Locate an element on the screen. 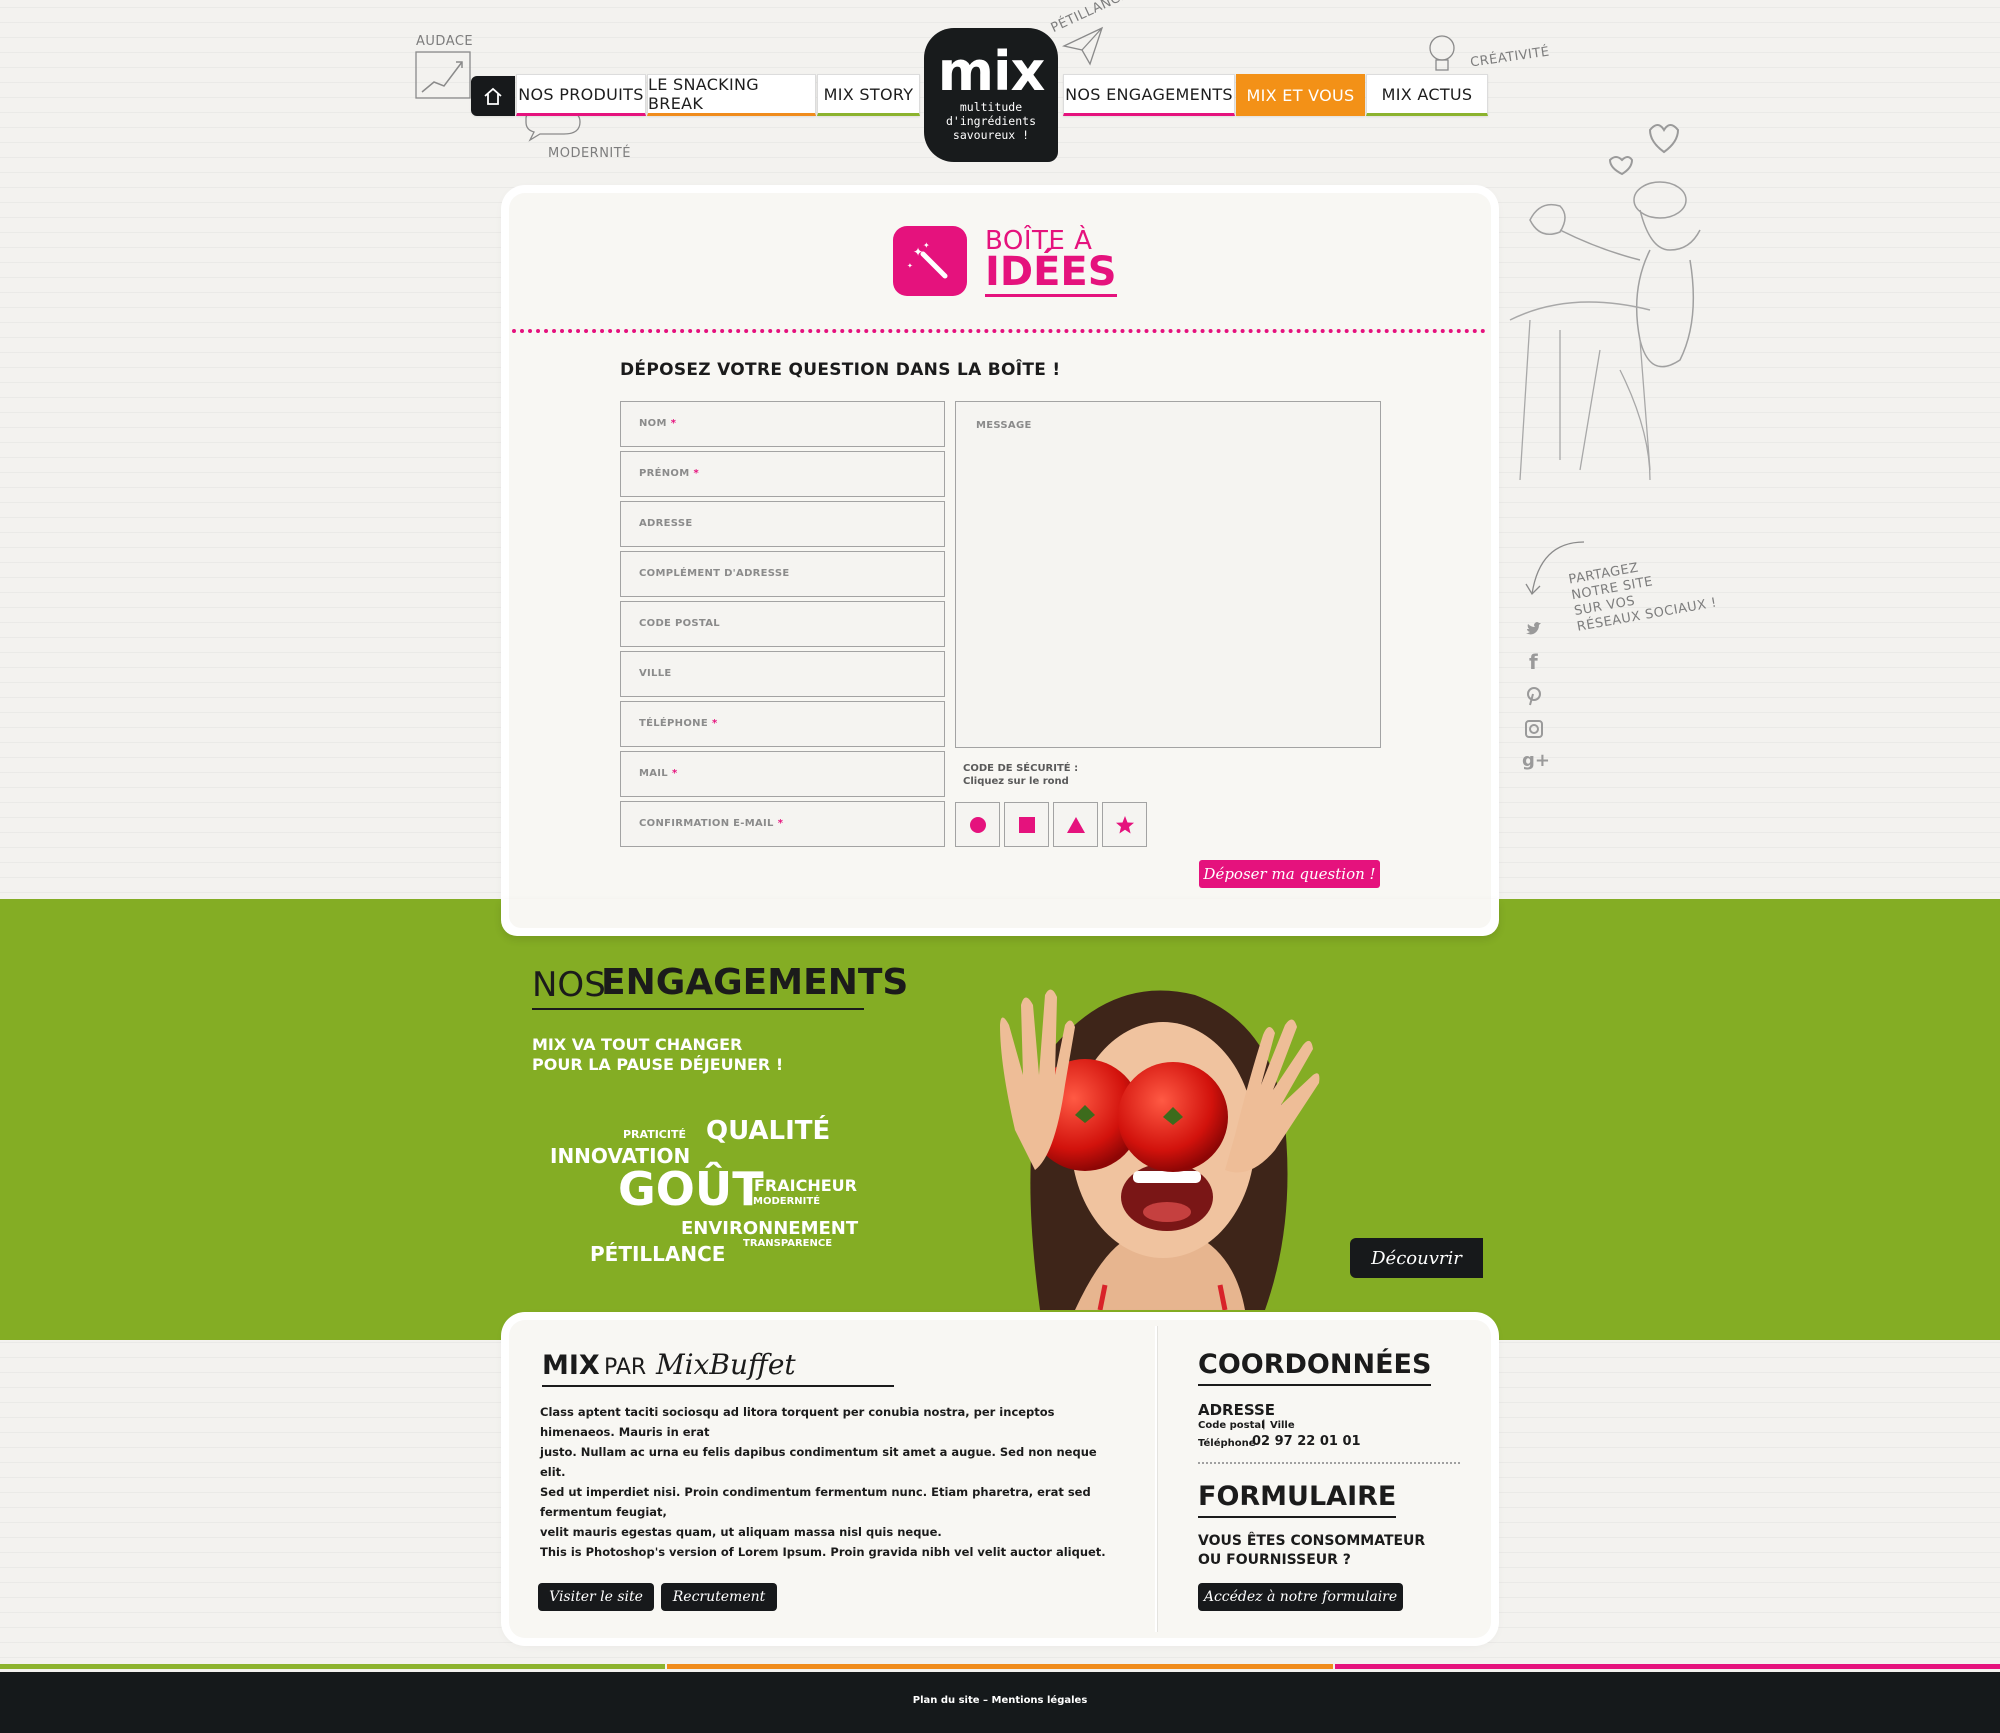  footer-stripe-pink is located at coordinates (1667, 1666).